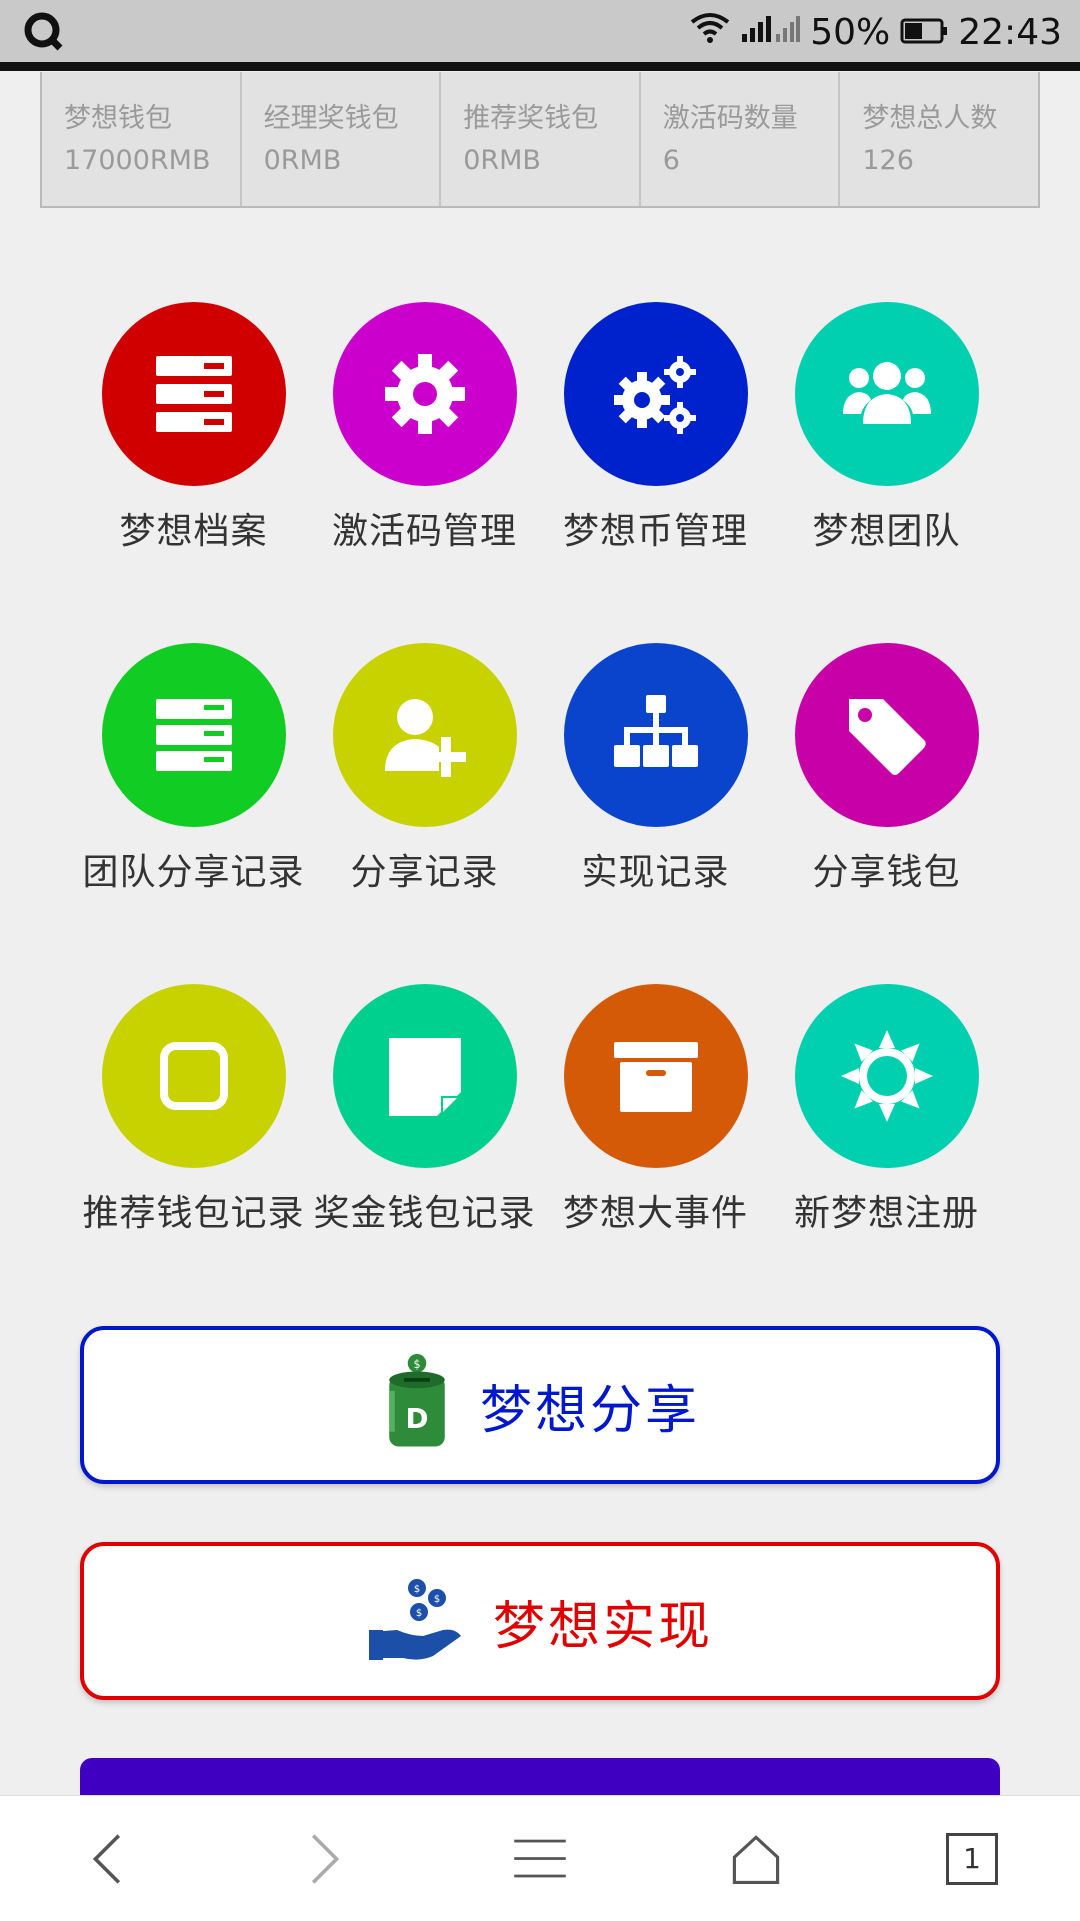 Image resolution: width=1080 pixels, height=1921 pixels. I want to click on stat-value: 126, so click(888, 160).